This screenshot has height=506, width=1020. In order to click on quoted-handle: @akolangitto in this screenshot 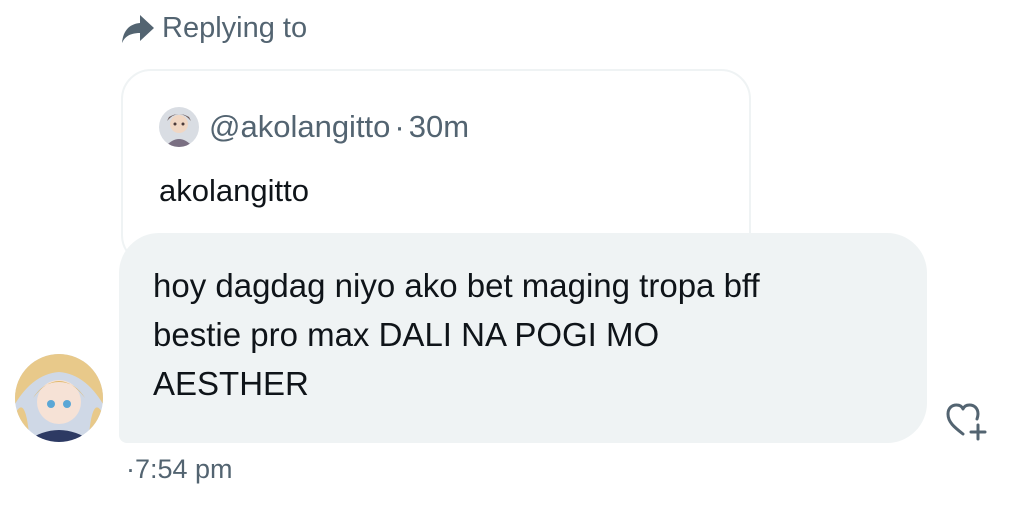, I will do `click(299, 127)`.